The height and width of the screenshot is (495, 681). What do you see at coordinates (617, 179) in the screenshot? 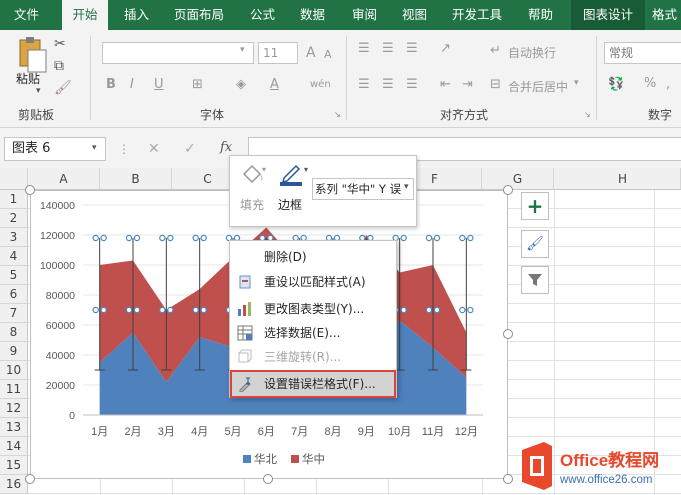
I see `column-header: H` at bounding box center [617, 179].